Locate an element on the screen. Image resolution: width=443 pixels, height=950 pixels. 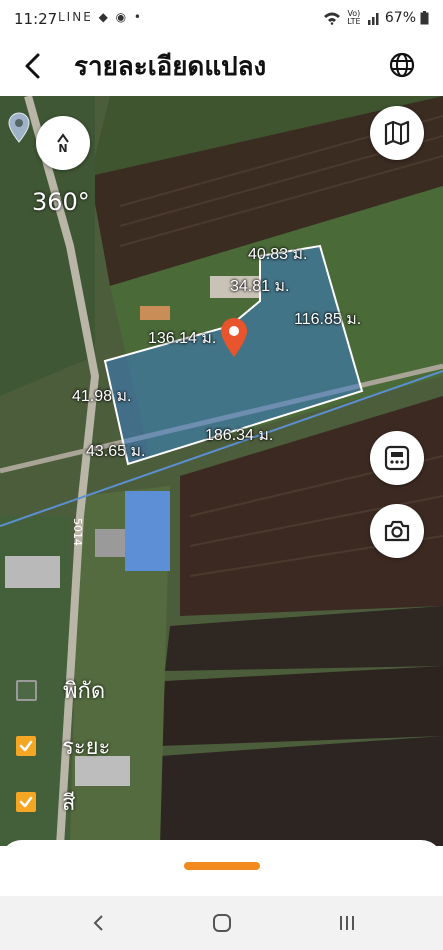
layer-toggle-color: สี is located at coordinates (45, 802).